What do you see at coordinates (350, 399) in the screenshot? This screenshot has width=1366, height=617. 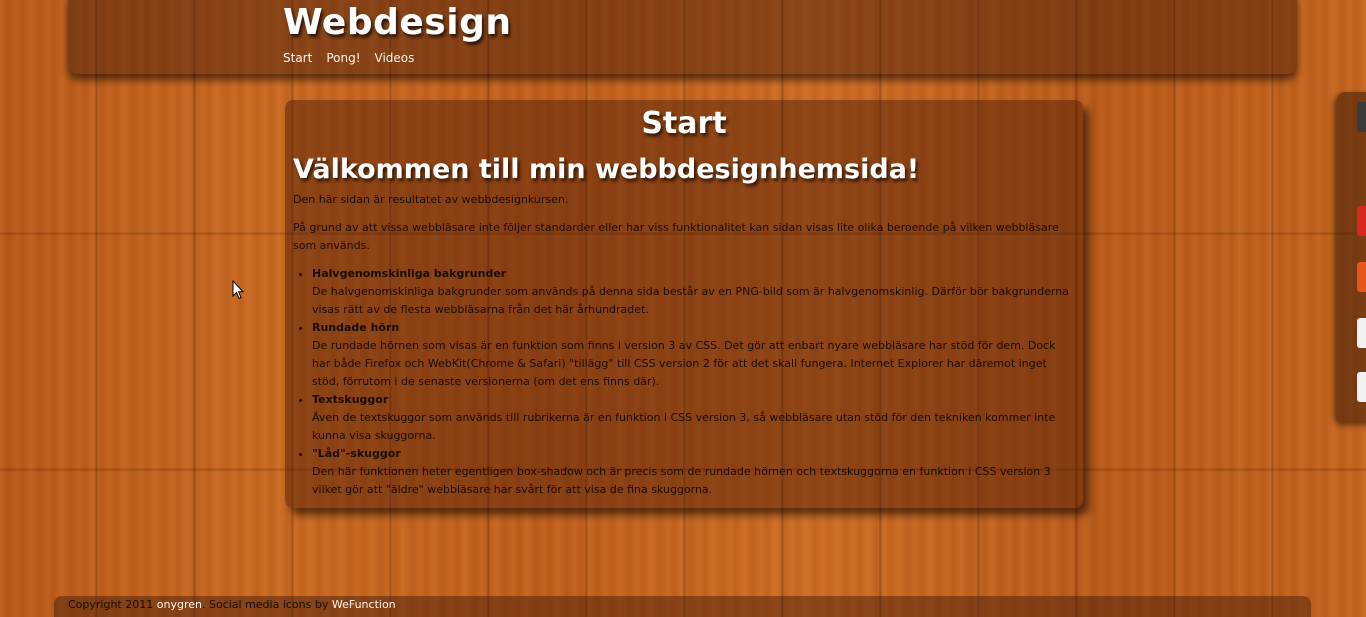 I see `feature-title: Textskuggor` at bounding box center [350, 399].